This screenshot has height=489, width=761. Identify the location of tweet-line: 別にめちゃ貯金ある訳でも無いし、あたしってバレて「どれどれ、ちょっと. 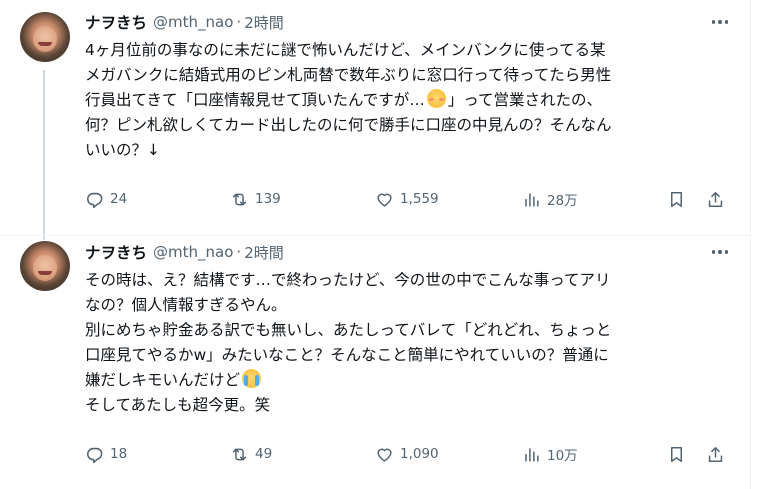
(348, 330).